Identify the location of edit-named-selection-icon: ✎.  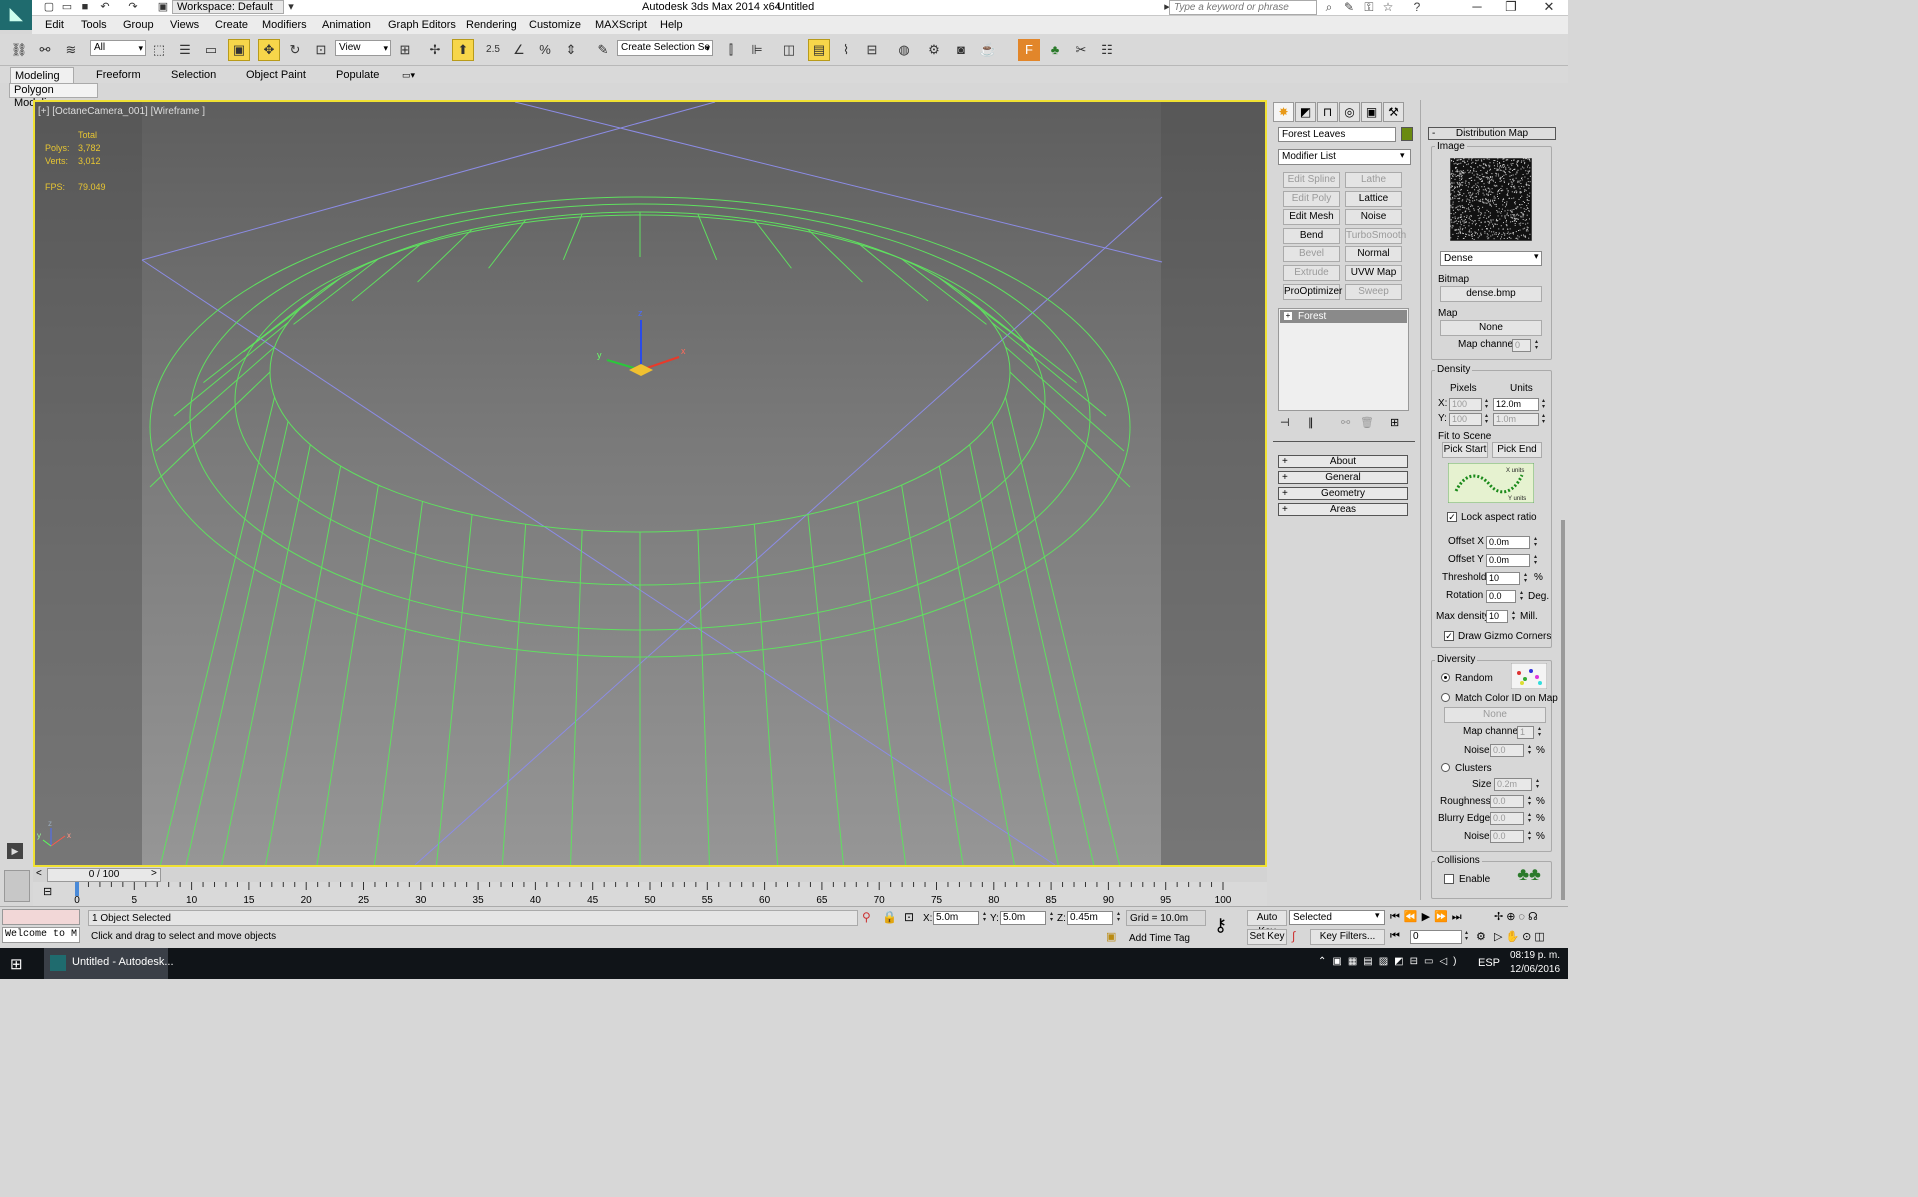
(603, 50).